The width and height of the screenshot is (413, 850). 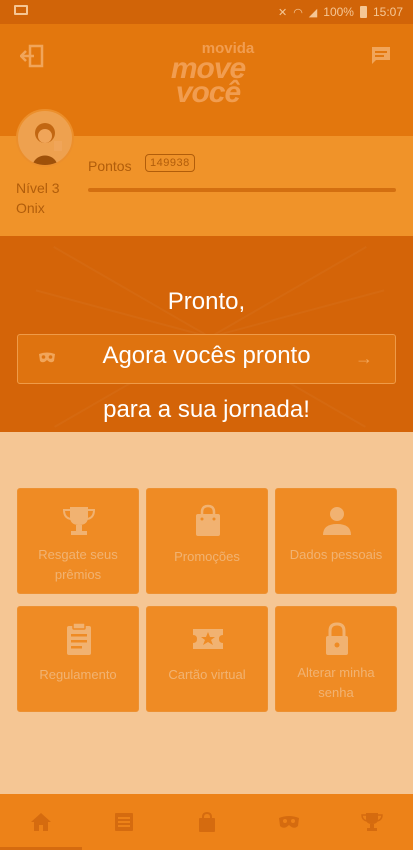 What do you see at coordinates (206, 409) in the screenshot?
I see `overlay-line-3: para a sua jornada!` at bounding box center [206, 409].